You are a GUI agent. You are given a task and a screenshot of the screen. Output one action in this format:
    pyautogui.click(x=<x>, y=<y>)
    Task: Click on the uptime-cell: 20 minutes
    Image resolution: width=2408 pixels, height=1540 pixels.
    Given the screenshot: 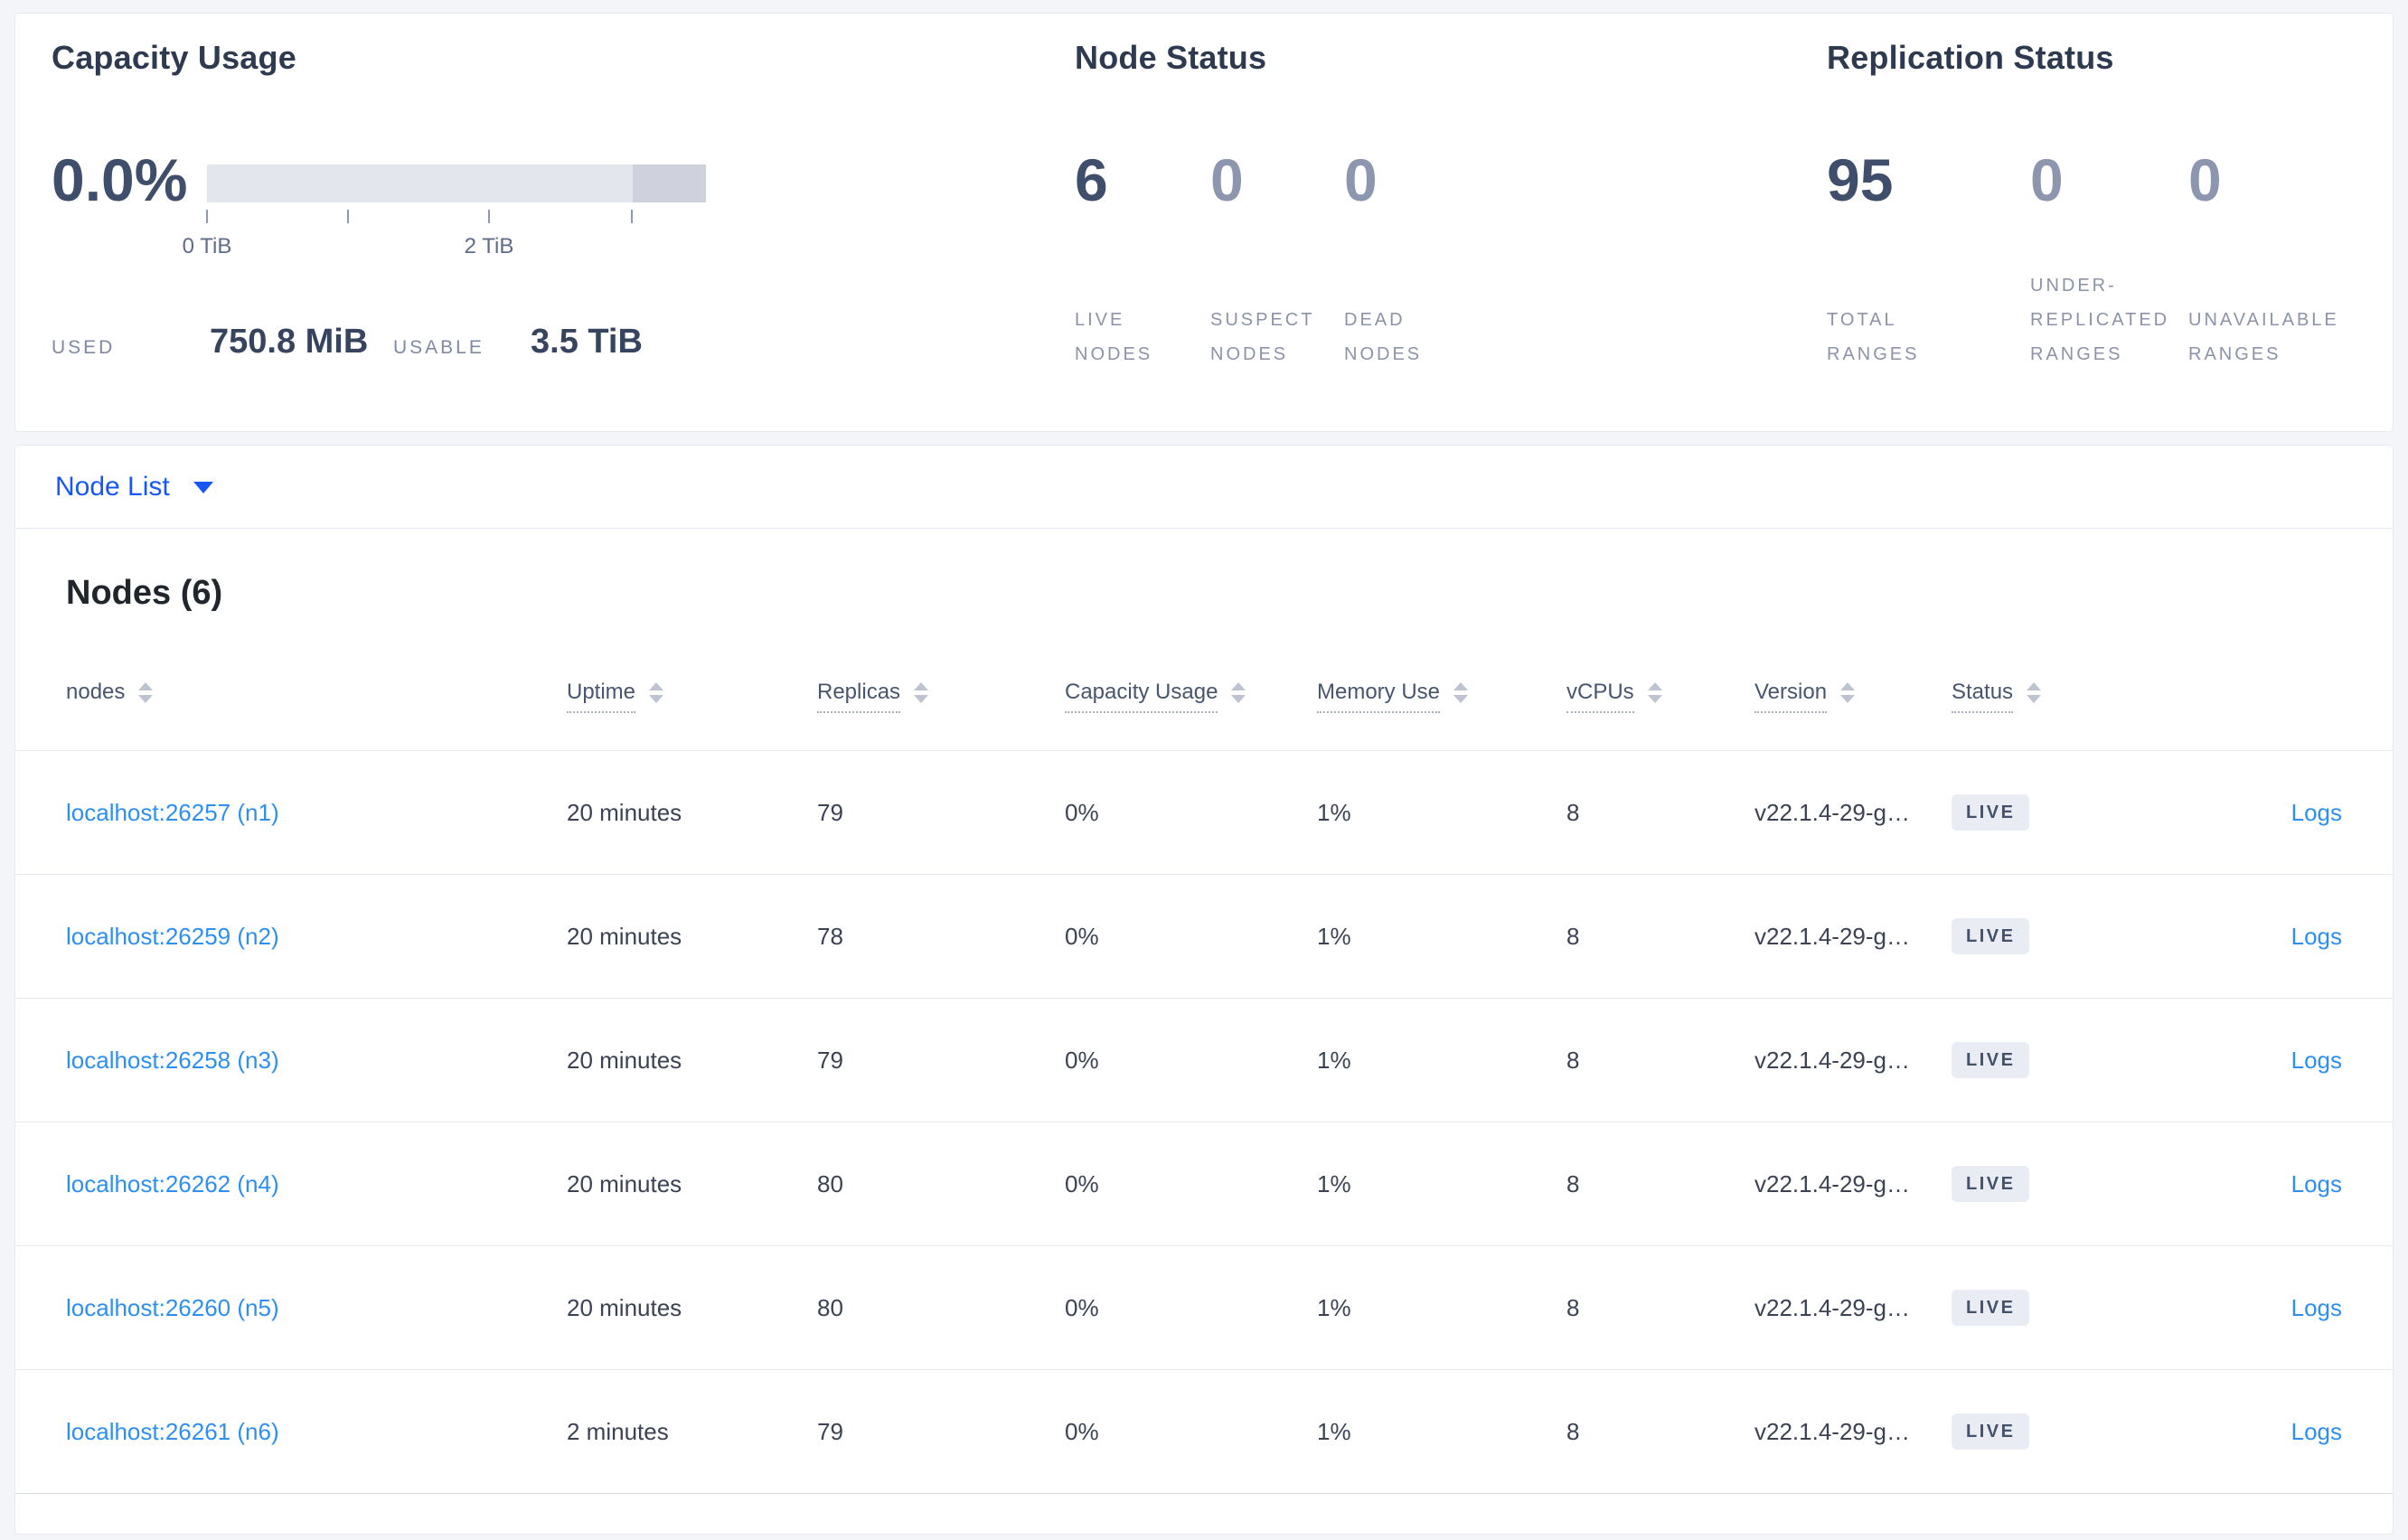 What is the action you would take?
    pyautogui.click(x=624, y=1183)
    